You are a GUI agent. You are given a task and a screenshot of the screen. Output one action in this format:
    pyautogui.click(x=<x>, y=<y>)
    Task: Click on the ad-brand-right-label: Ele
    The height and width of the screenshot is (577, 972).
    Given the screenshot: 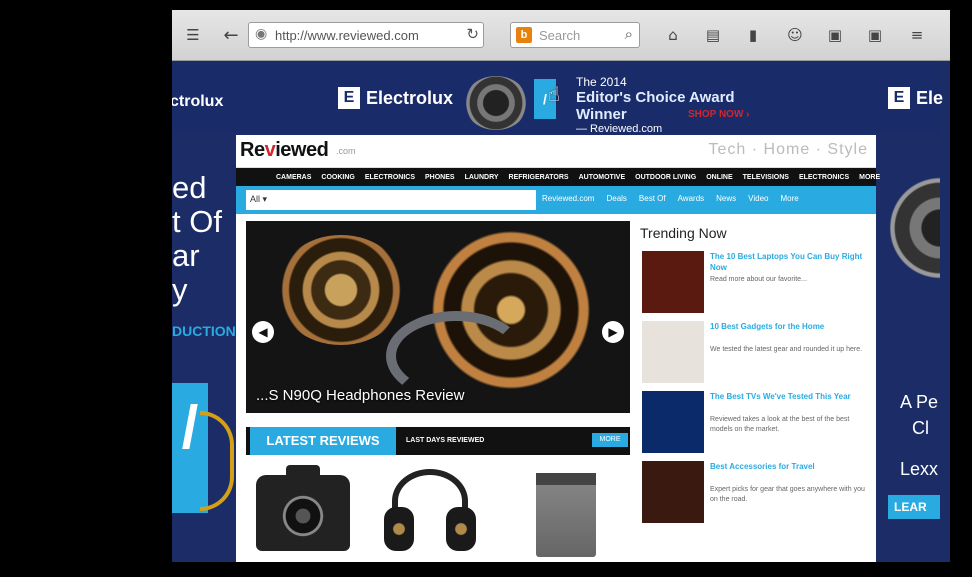 What is the action you would take?
    pyautogui.click(x=930, y=97)
    